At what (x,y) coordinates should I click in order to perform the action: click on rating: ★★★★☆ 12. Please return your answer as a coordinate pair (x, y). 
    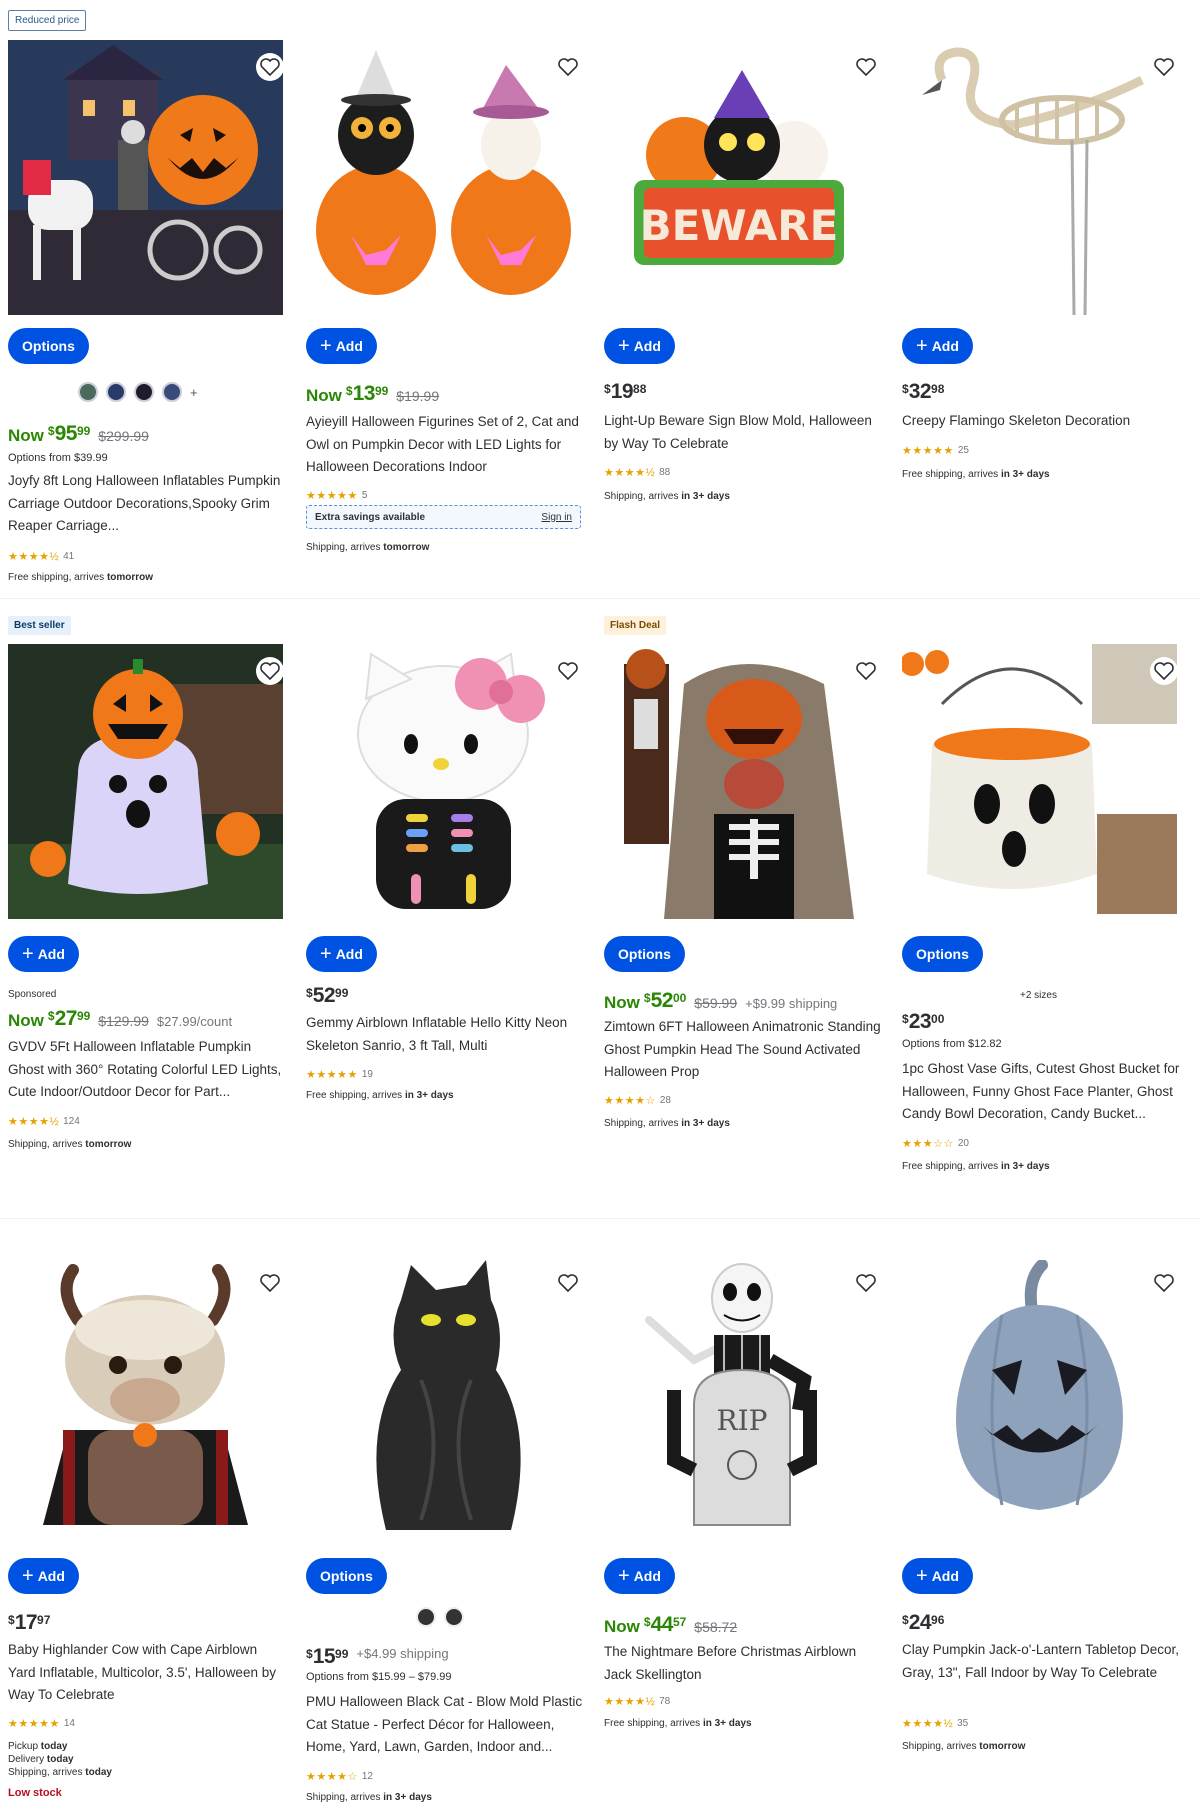
    Looking at the image, I should click on (339, 1777).